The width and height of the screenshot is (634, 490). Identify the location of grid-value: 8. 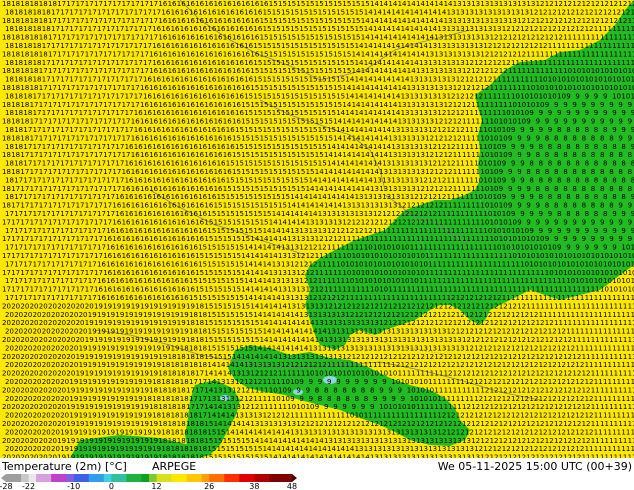
(329, 399).